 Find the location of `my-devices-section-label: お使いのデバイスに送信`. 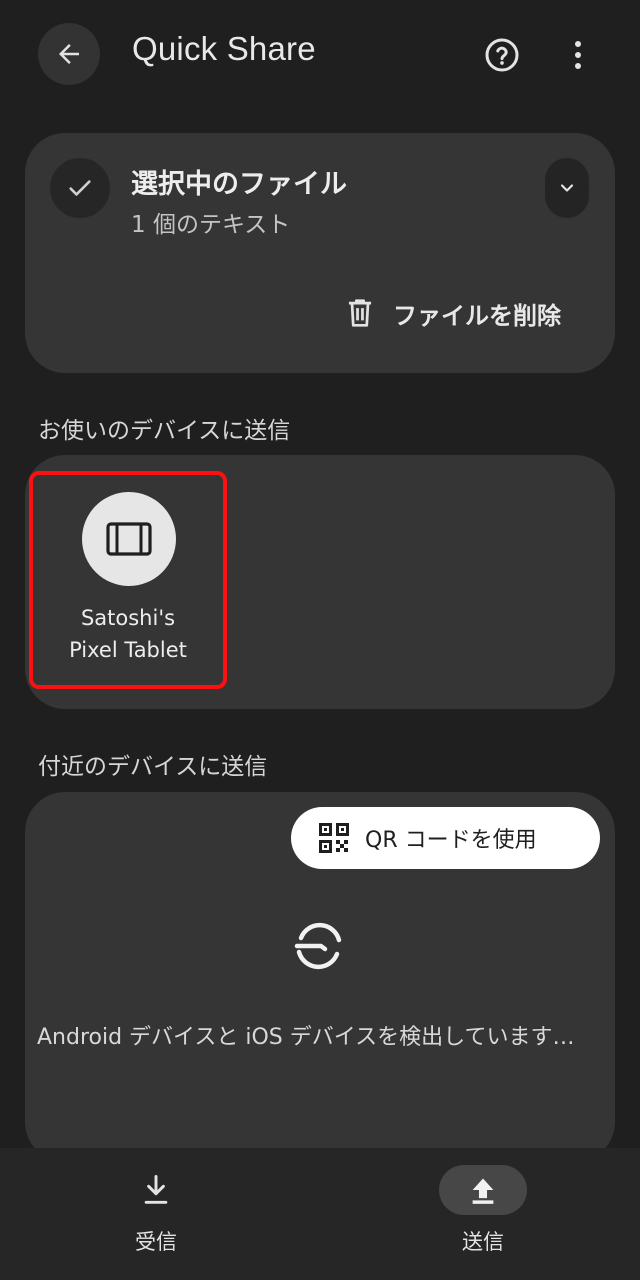

my-devices-section-label: お使いのデバイスに送信 is located at coordinates (164, 431).